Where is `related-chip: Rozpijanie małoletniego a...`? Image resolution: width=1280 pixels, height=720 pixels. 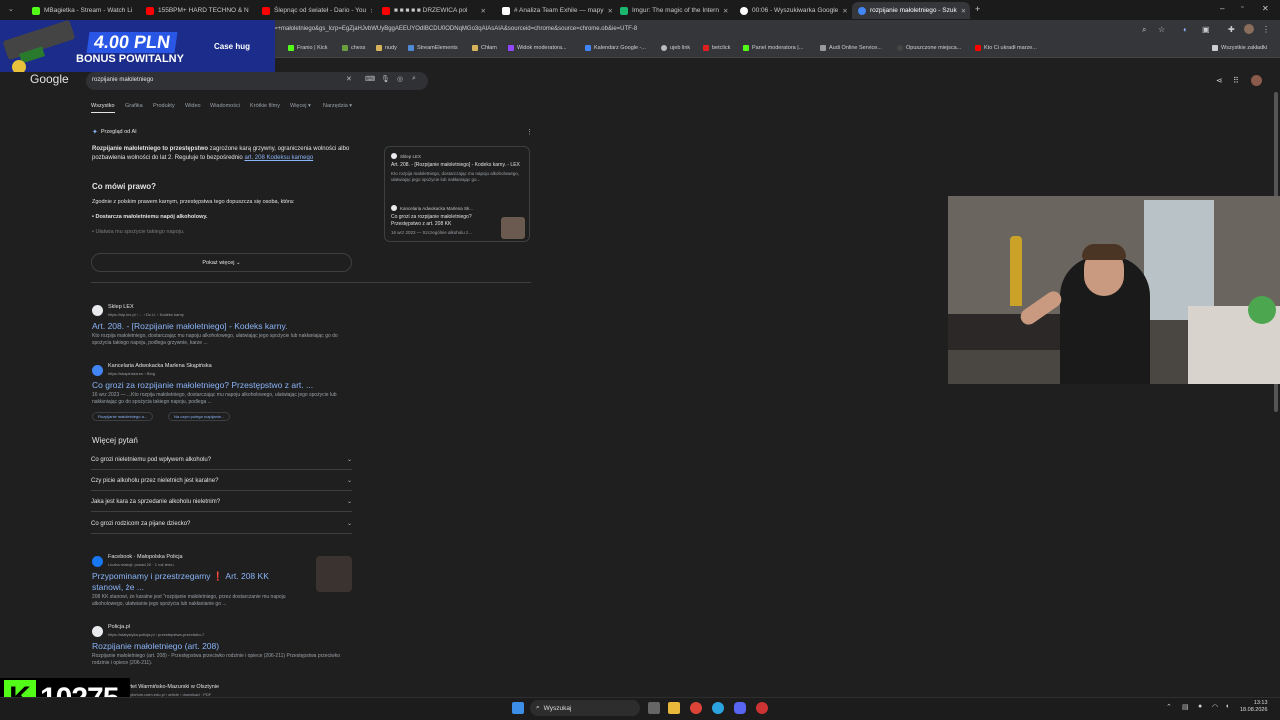
related-chip: Rozpijanie małoletniego a... is located at coordinates (123, 416).